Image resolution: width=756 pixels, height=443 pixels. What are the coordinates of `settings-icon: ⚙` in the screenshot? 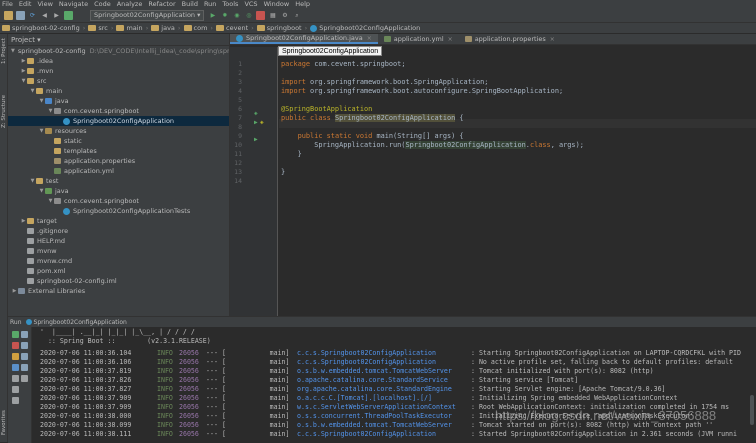 It's located at (284, 15).